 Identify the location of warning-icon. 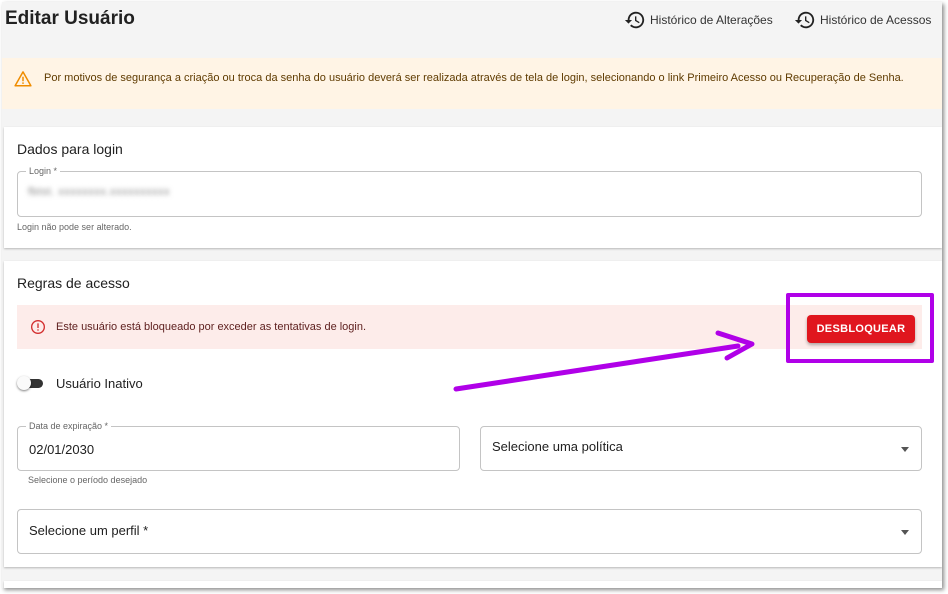
(23, 79).